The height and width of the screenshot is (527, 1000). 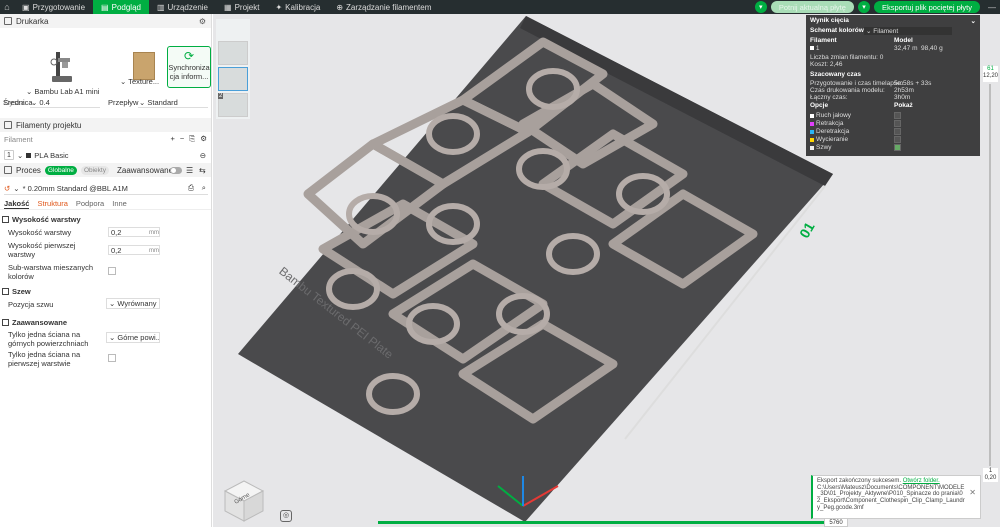 What do you see at coordinates (297, 7) in the screenshot?
I see `tab-calibration: ✦ Kalibracja` at bounding box center [297, 7].